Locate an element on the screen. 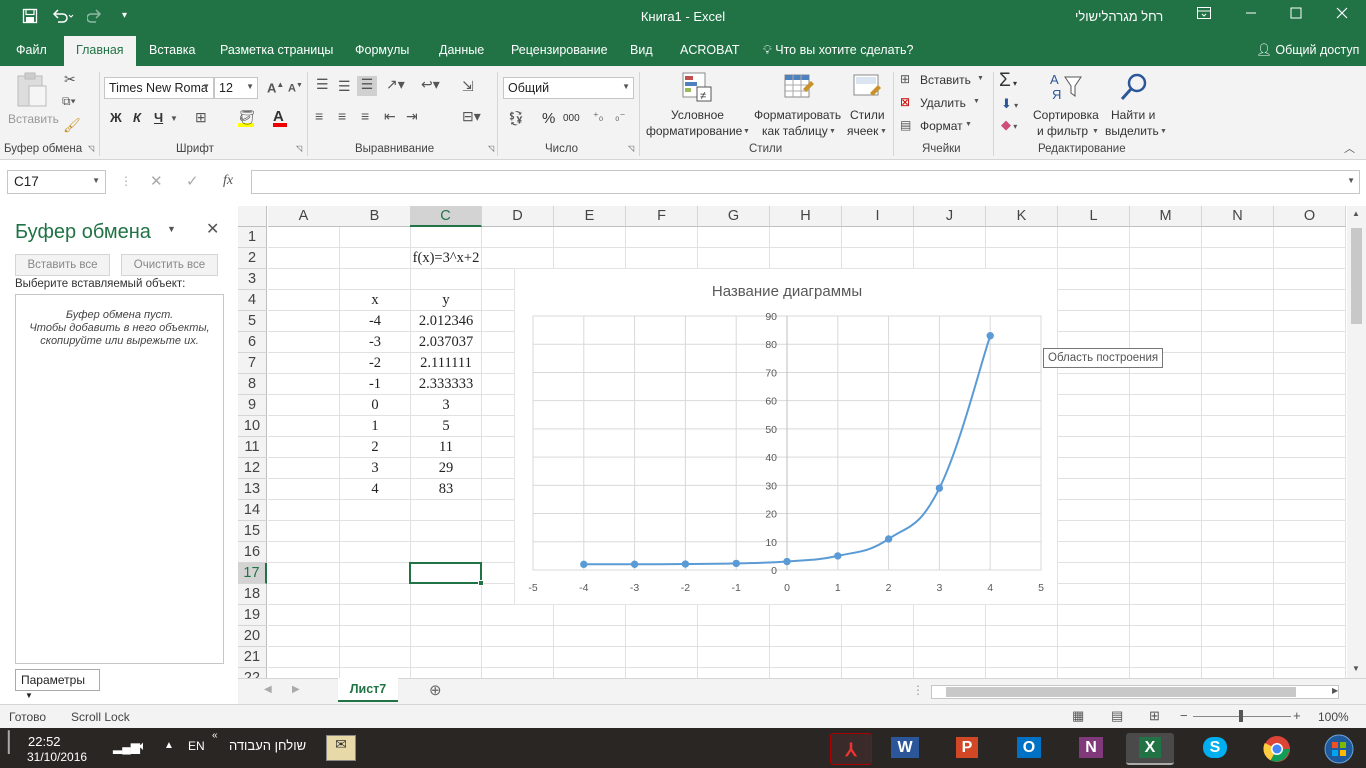  cell-b11: 2 is located at coordinates (375, 447).